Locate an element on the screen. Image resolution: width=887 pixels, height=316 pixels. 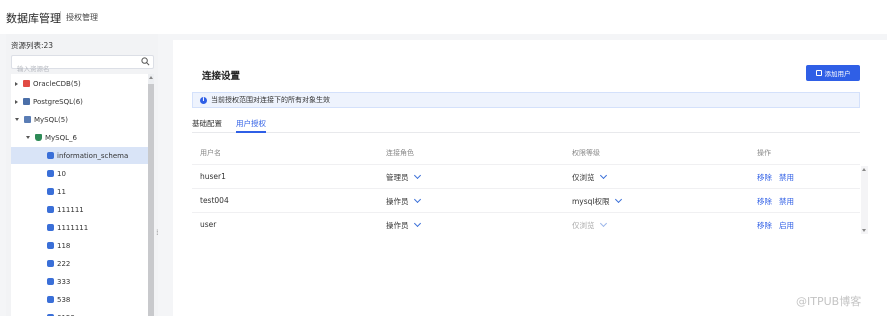
tree-item: MySQL_6 is located at coordinates (79, 137).